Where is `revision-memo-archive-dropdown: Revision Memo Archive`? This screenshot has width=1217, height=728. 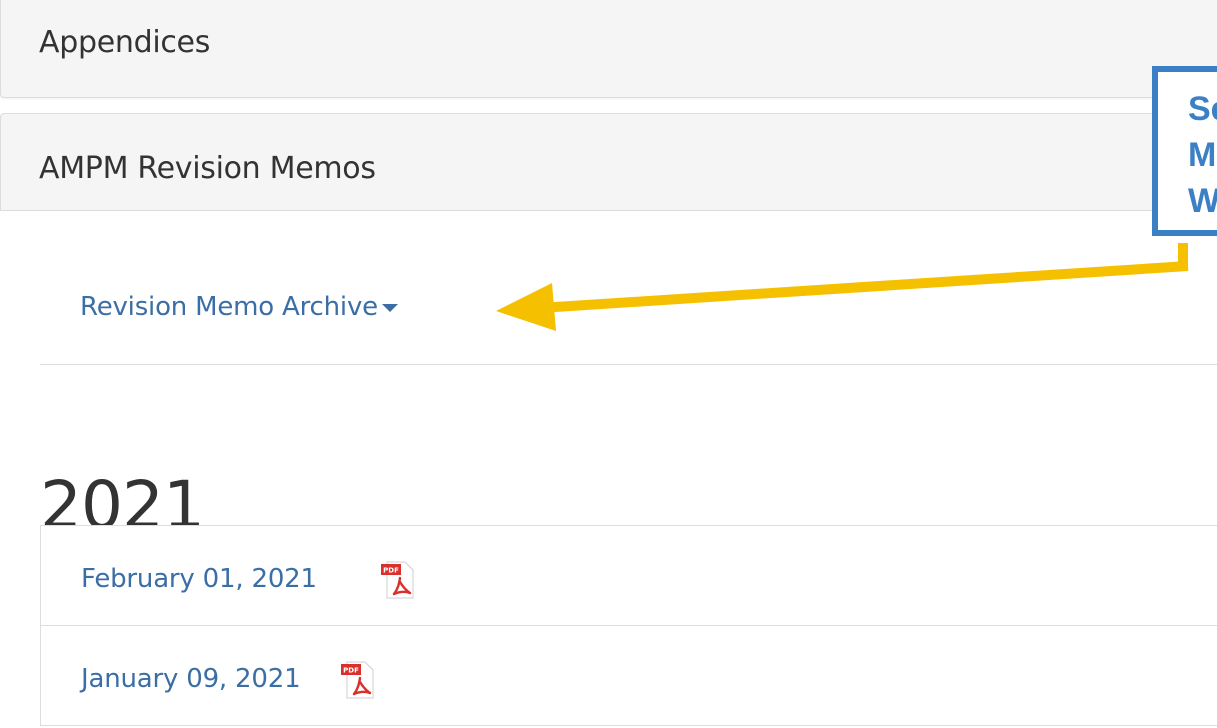
revision-memo-archive-dropdown: Revision Memo Archive is located at coordinates (239, 307).